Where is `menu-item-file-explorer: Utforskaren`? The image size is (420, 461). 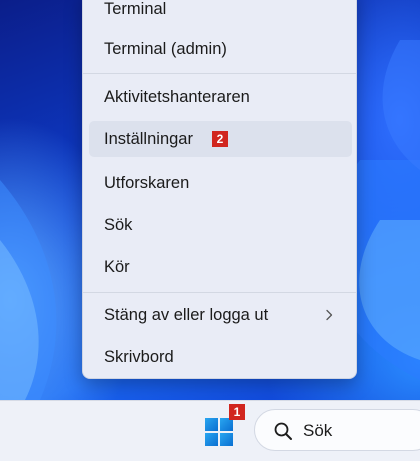 menu-item-file-explorer: Utforskaren is located at coordinates (220, 183).